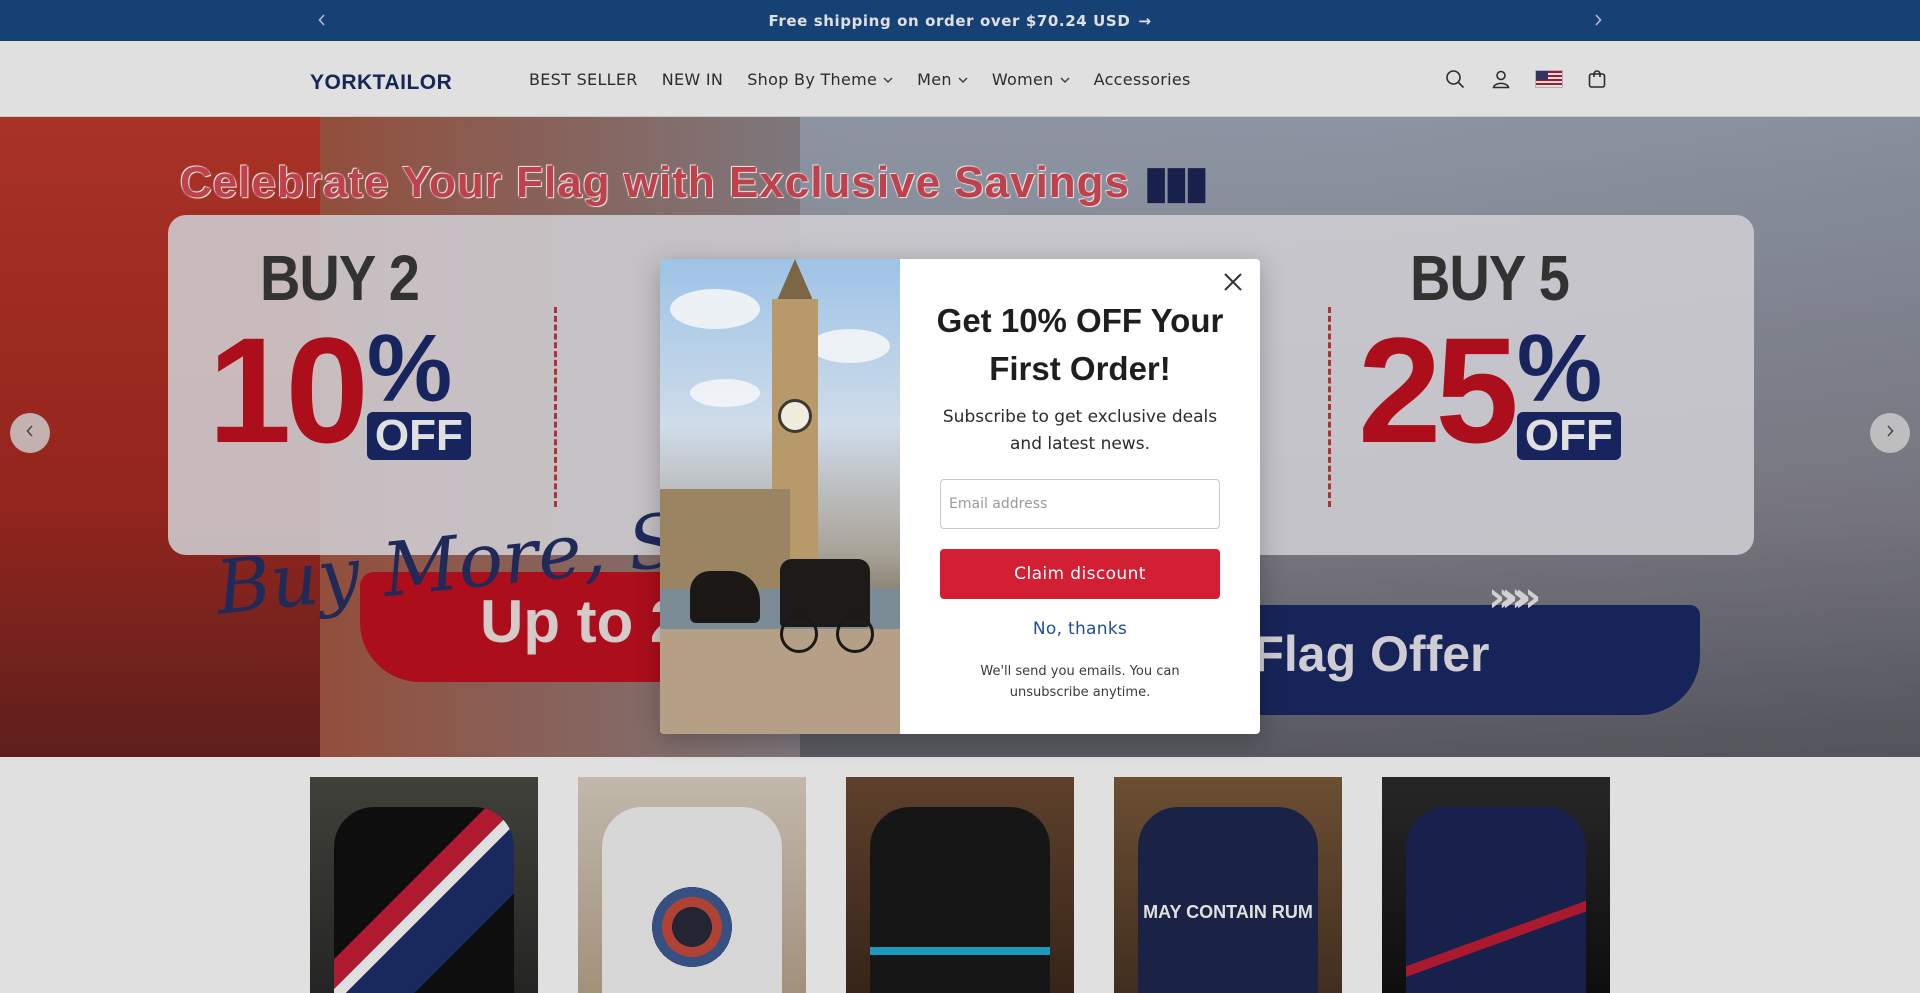 The width and height of the screenshot is (1920, 993). What do you see at coordinates (1080, 574) in the screenshot?
I see `claim-discount-button: Claim discount` at bounding box center [1080, 574].